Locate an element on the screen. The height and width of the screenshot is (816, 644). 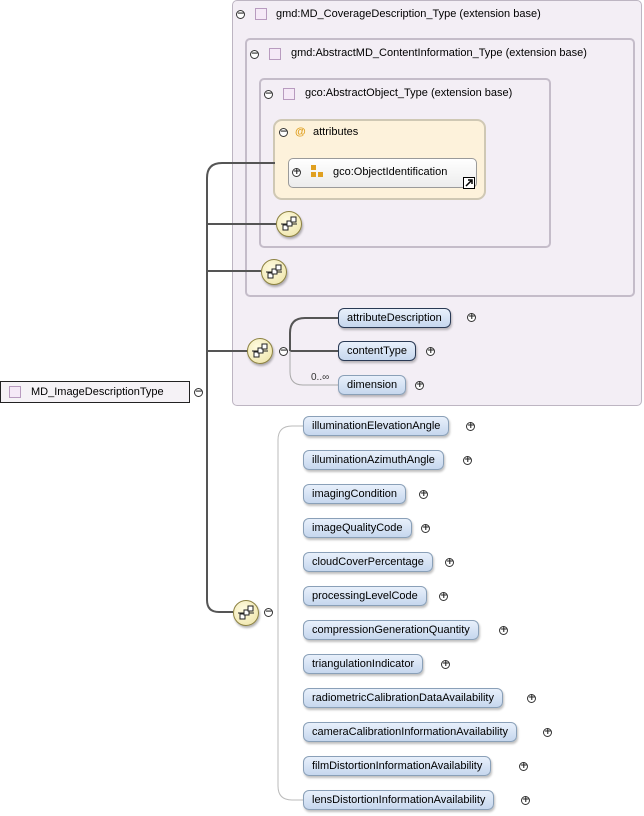
element-illumination-elevation-angle: illuminationElevationAngle is located at coordinates (376, 426).